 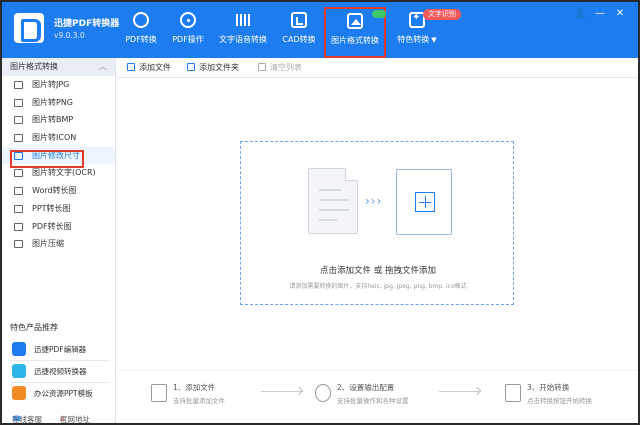 I want to click on nav-cad-convert: CAD转换, so click(x=299, y=31).